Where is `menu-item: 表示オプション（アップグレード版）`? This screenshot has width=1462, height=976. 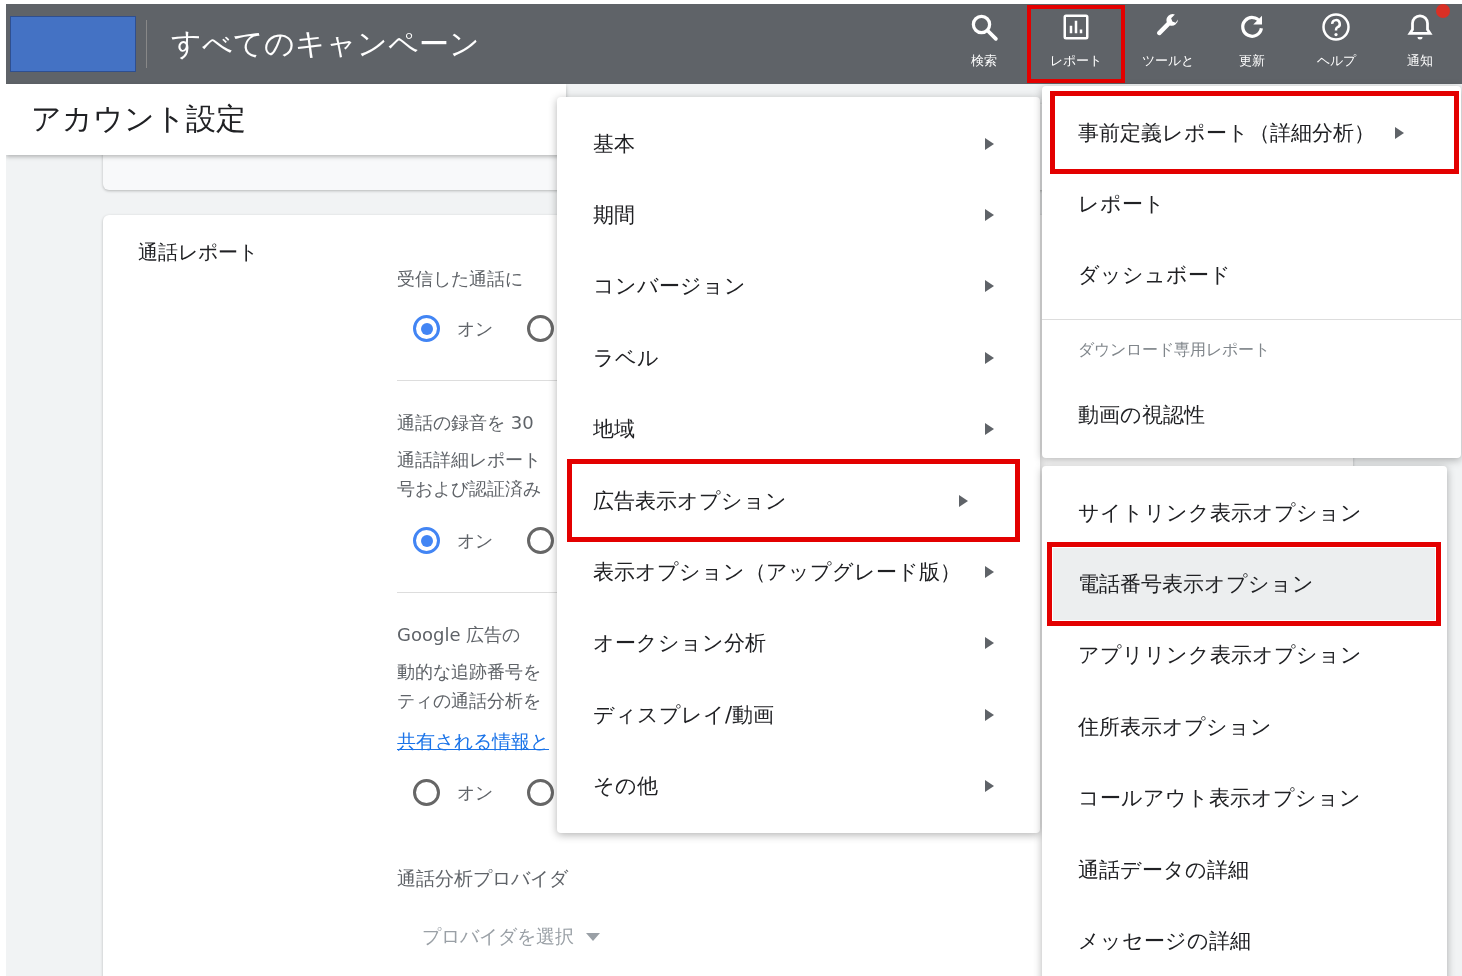
menu-item: 表示オプション（アップグレード版） is located at coordinates (798, 572).